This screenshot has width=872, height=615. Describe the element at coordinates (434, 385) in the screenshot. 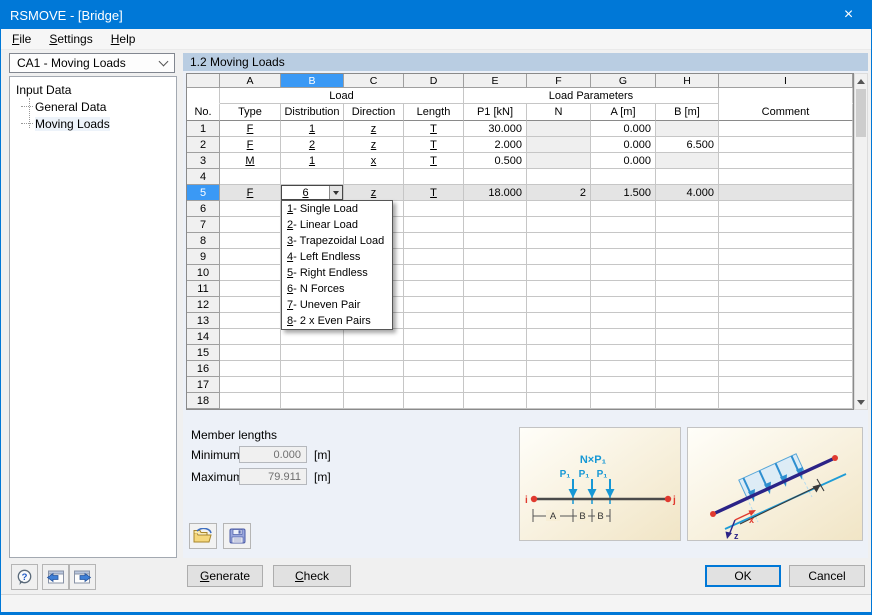

I see `cell-17-len` at that location.